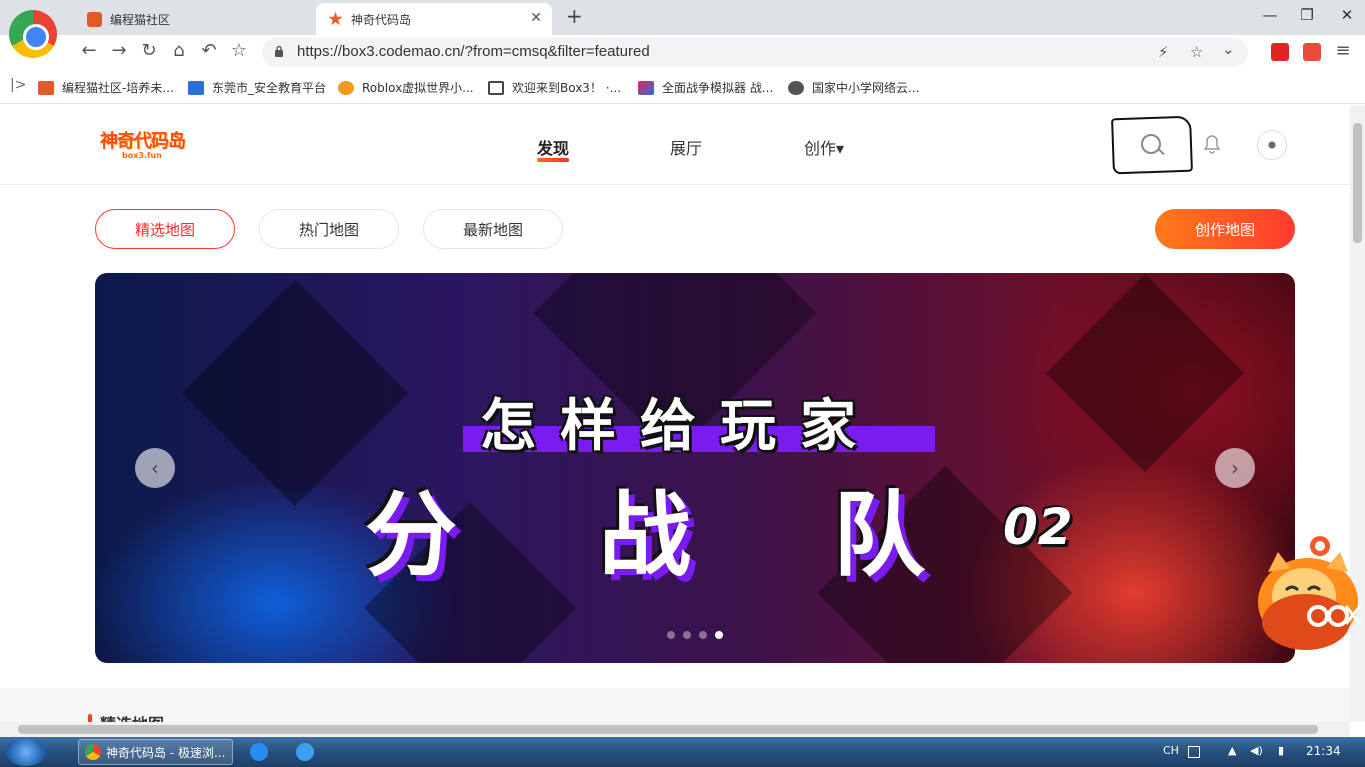  I want to click on create-map-button: 创作地图, so click(1225, 229).